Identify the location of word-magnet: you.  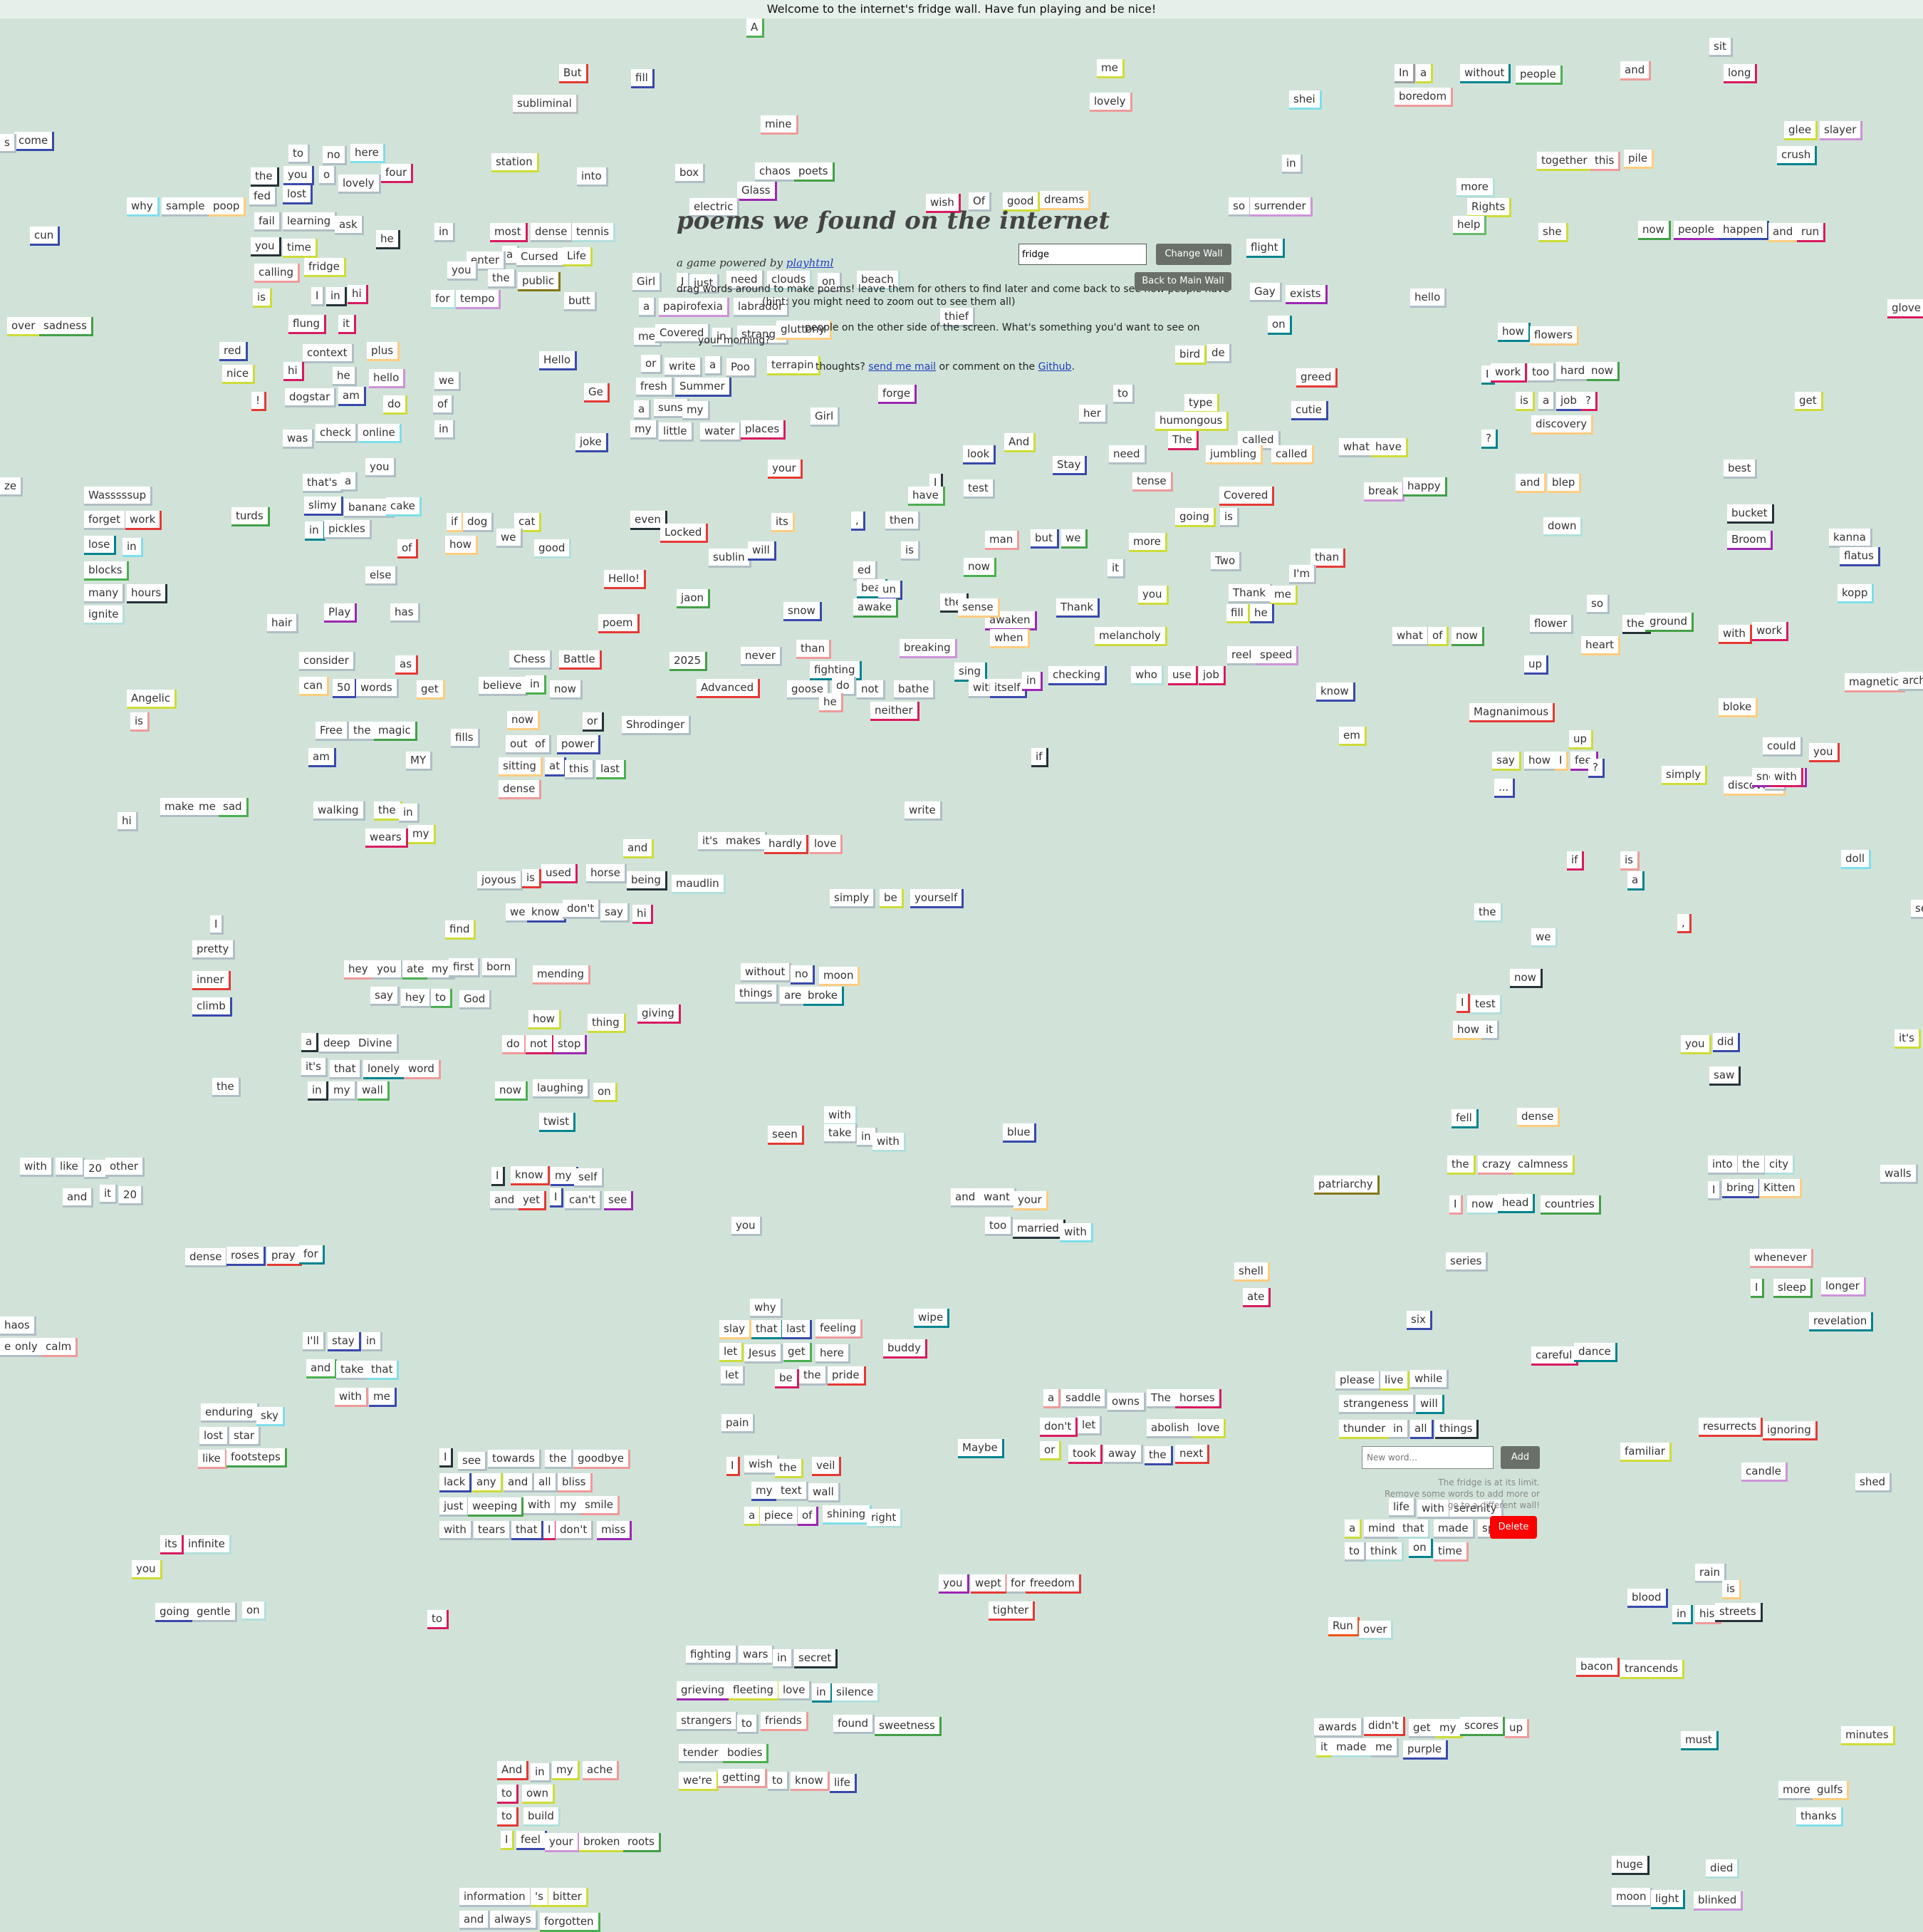
(954, 1584).